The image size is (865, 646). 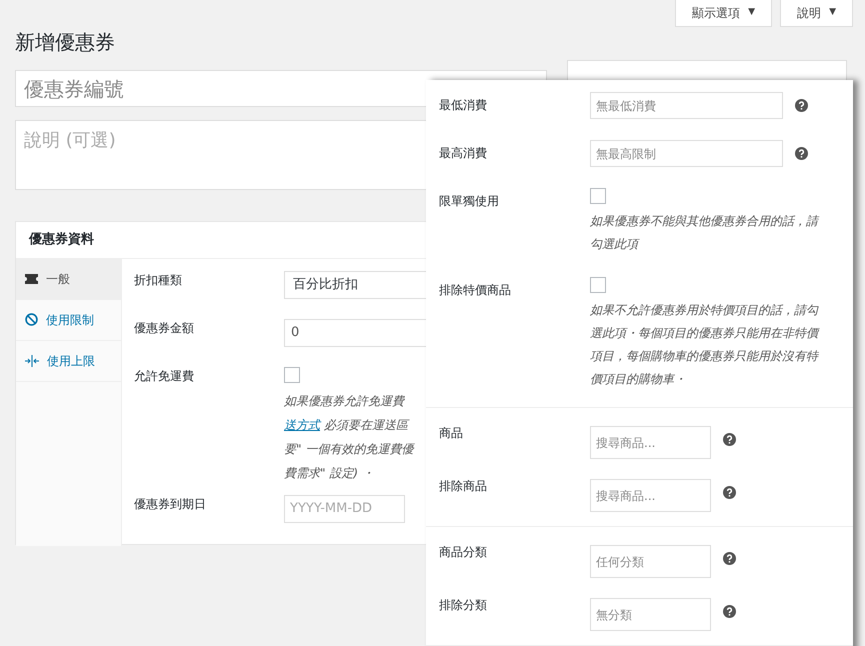 I want to click on help-text: 要" 一個有效的免運費優, so click(x=349, y=449).